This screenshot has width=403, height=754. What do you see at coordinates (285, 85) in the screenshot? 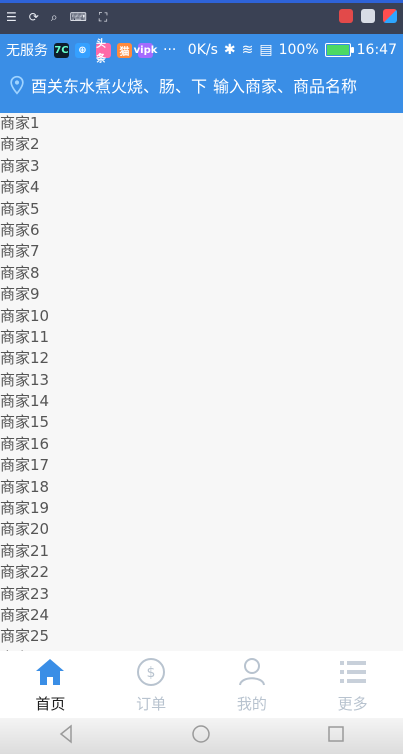
I see `search-input-placeholder: 输入商家、商品名称` at bounding box center [285, 85].